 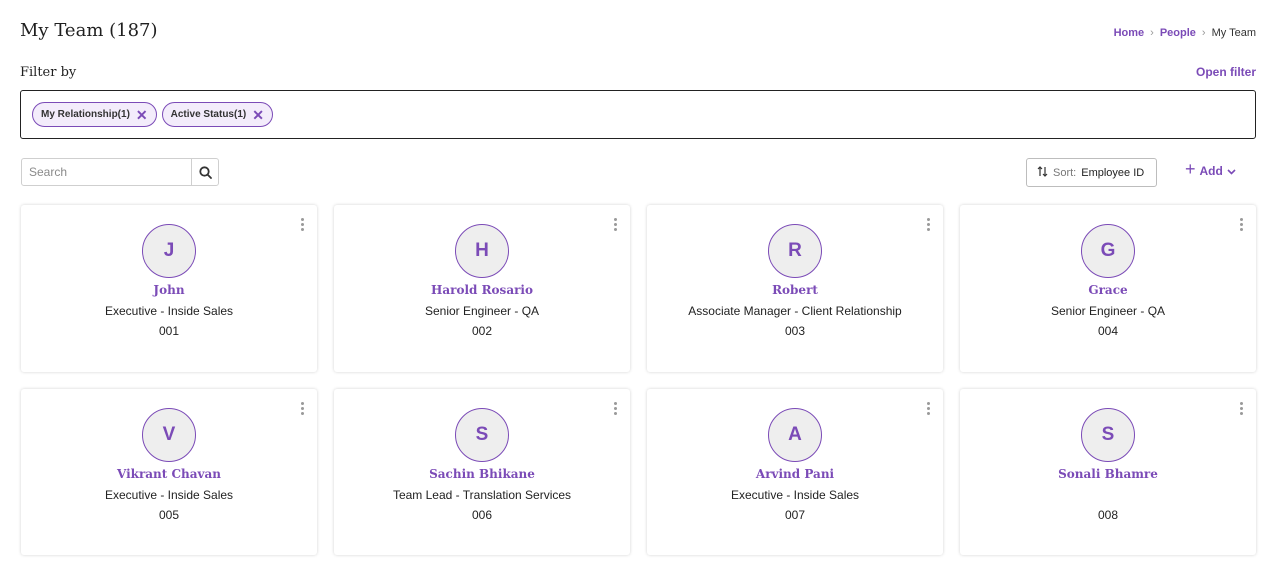 What do you see at coordinates (795, 515) in the screenshot?
I see `employee-id: 007` at bounding box center [795, 515].